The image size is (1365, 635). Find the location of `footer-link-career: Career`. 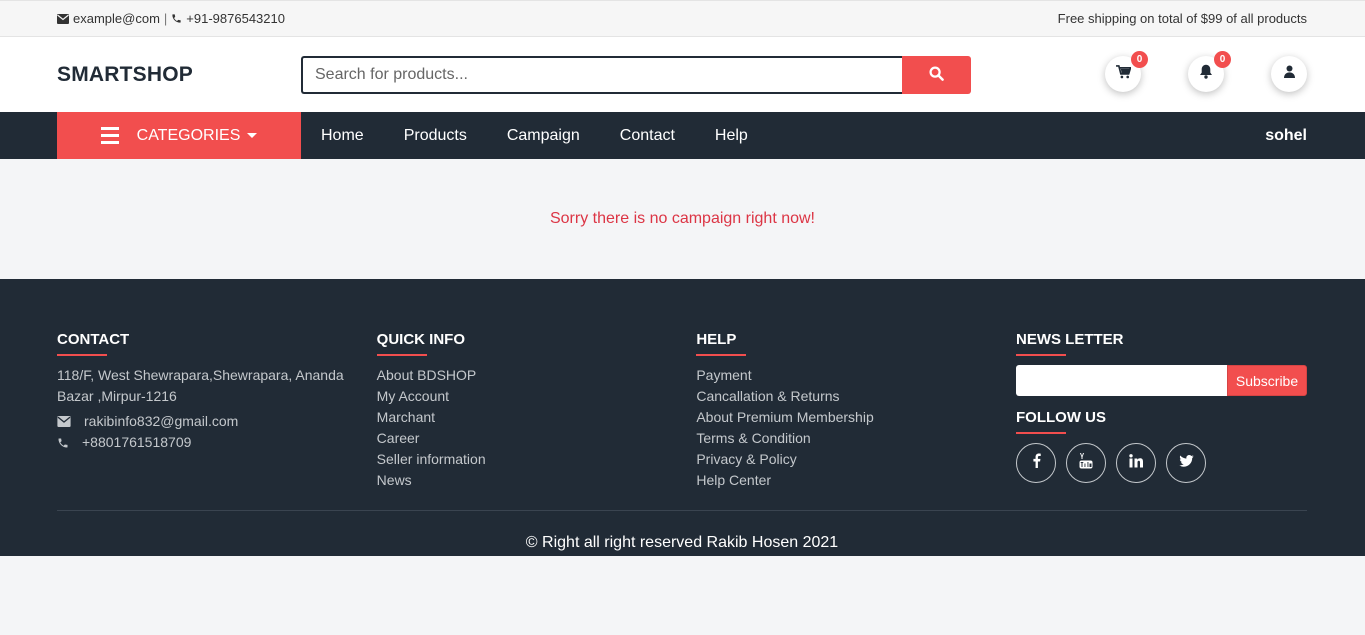

footer-link-career: Career is located at coordinates (537, 438).